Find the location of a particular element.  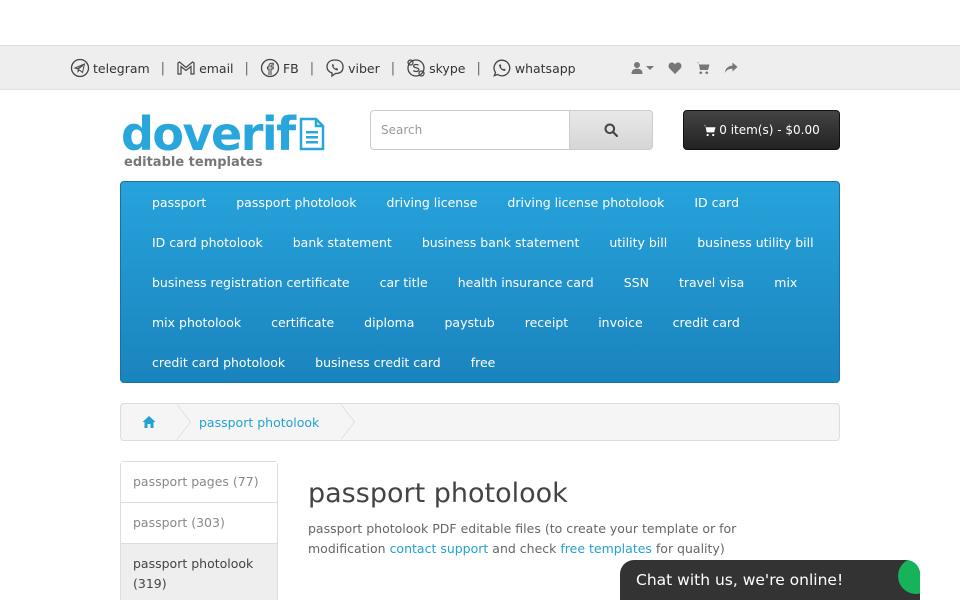

menu-item-invoice: invoice is located at coordinates (620, 322).